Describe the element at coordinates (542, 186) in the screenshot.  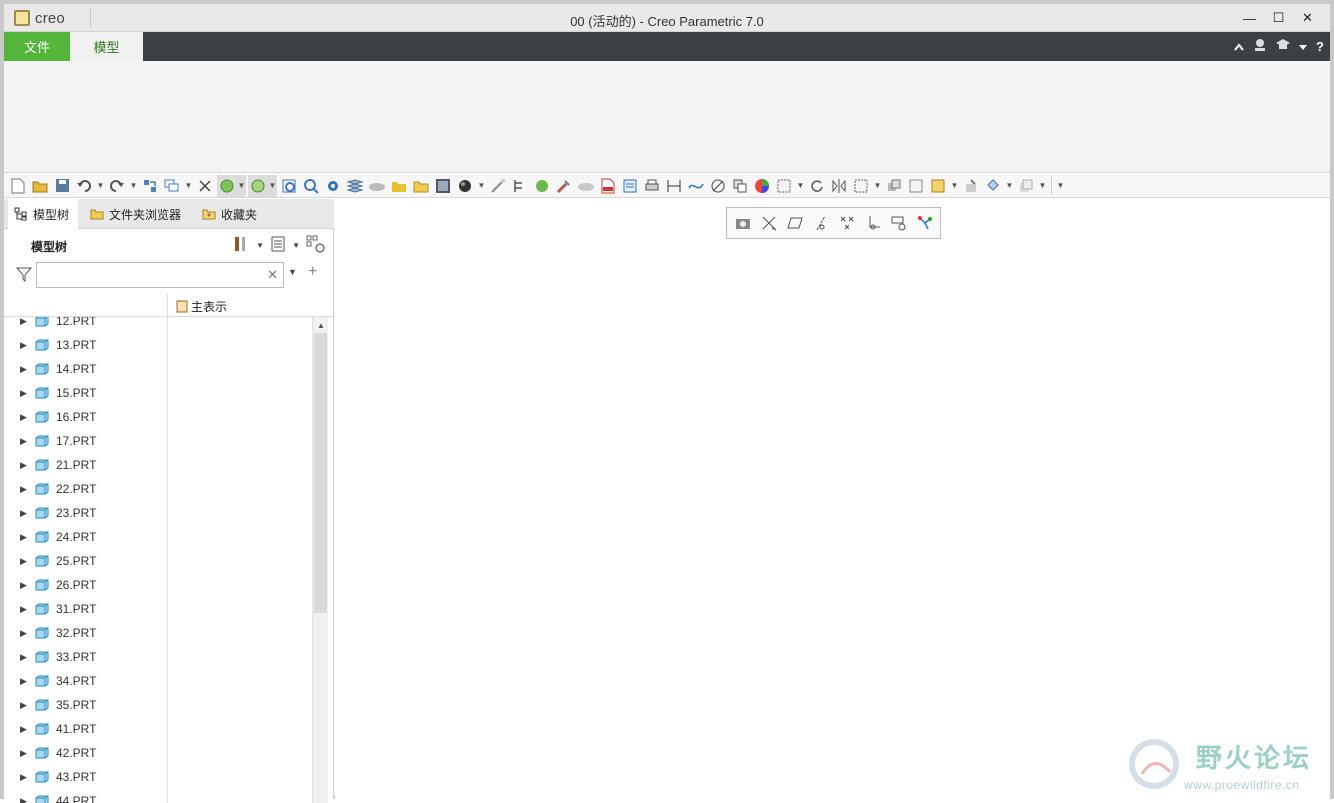
I see `green-sphere-icon` at that location.